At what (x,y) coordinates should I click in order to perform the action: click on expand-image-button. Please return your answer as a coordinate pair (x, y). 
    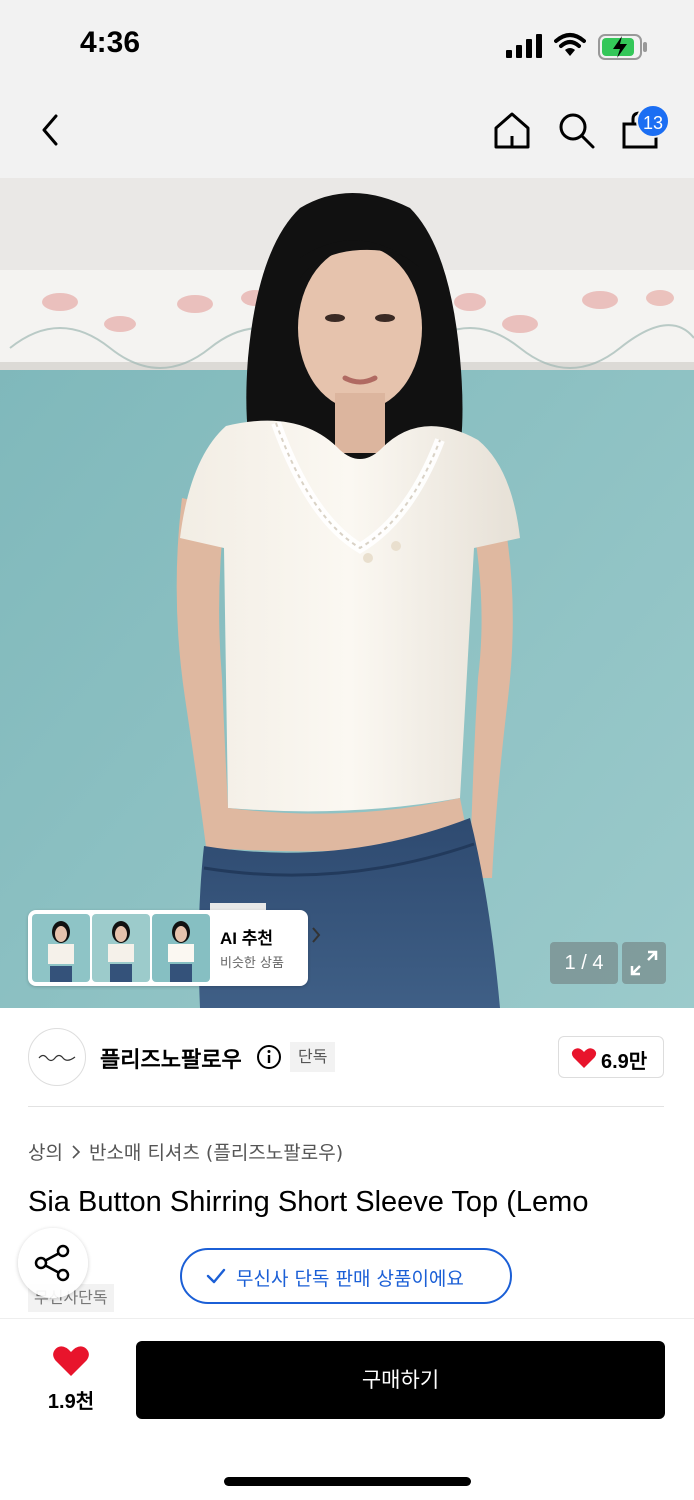
    Looking at the image, I should click on (644, 963).